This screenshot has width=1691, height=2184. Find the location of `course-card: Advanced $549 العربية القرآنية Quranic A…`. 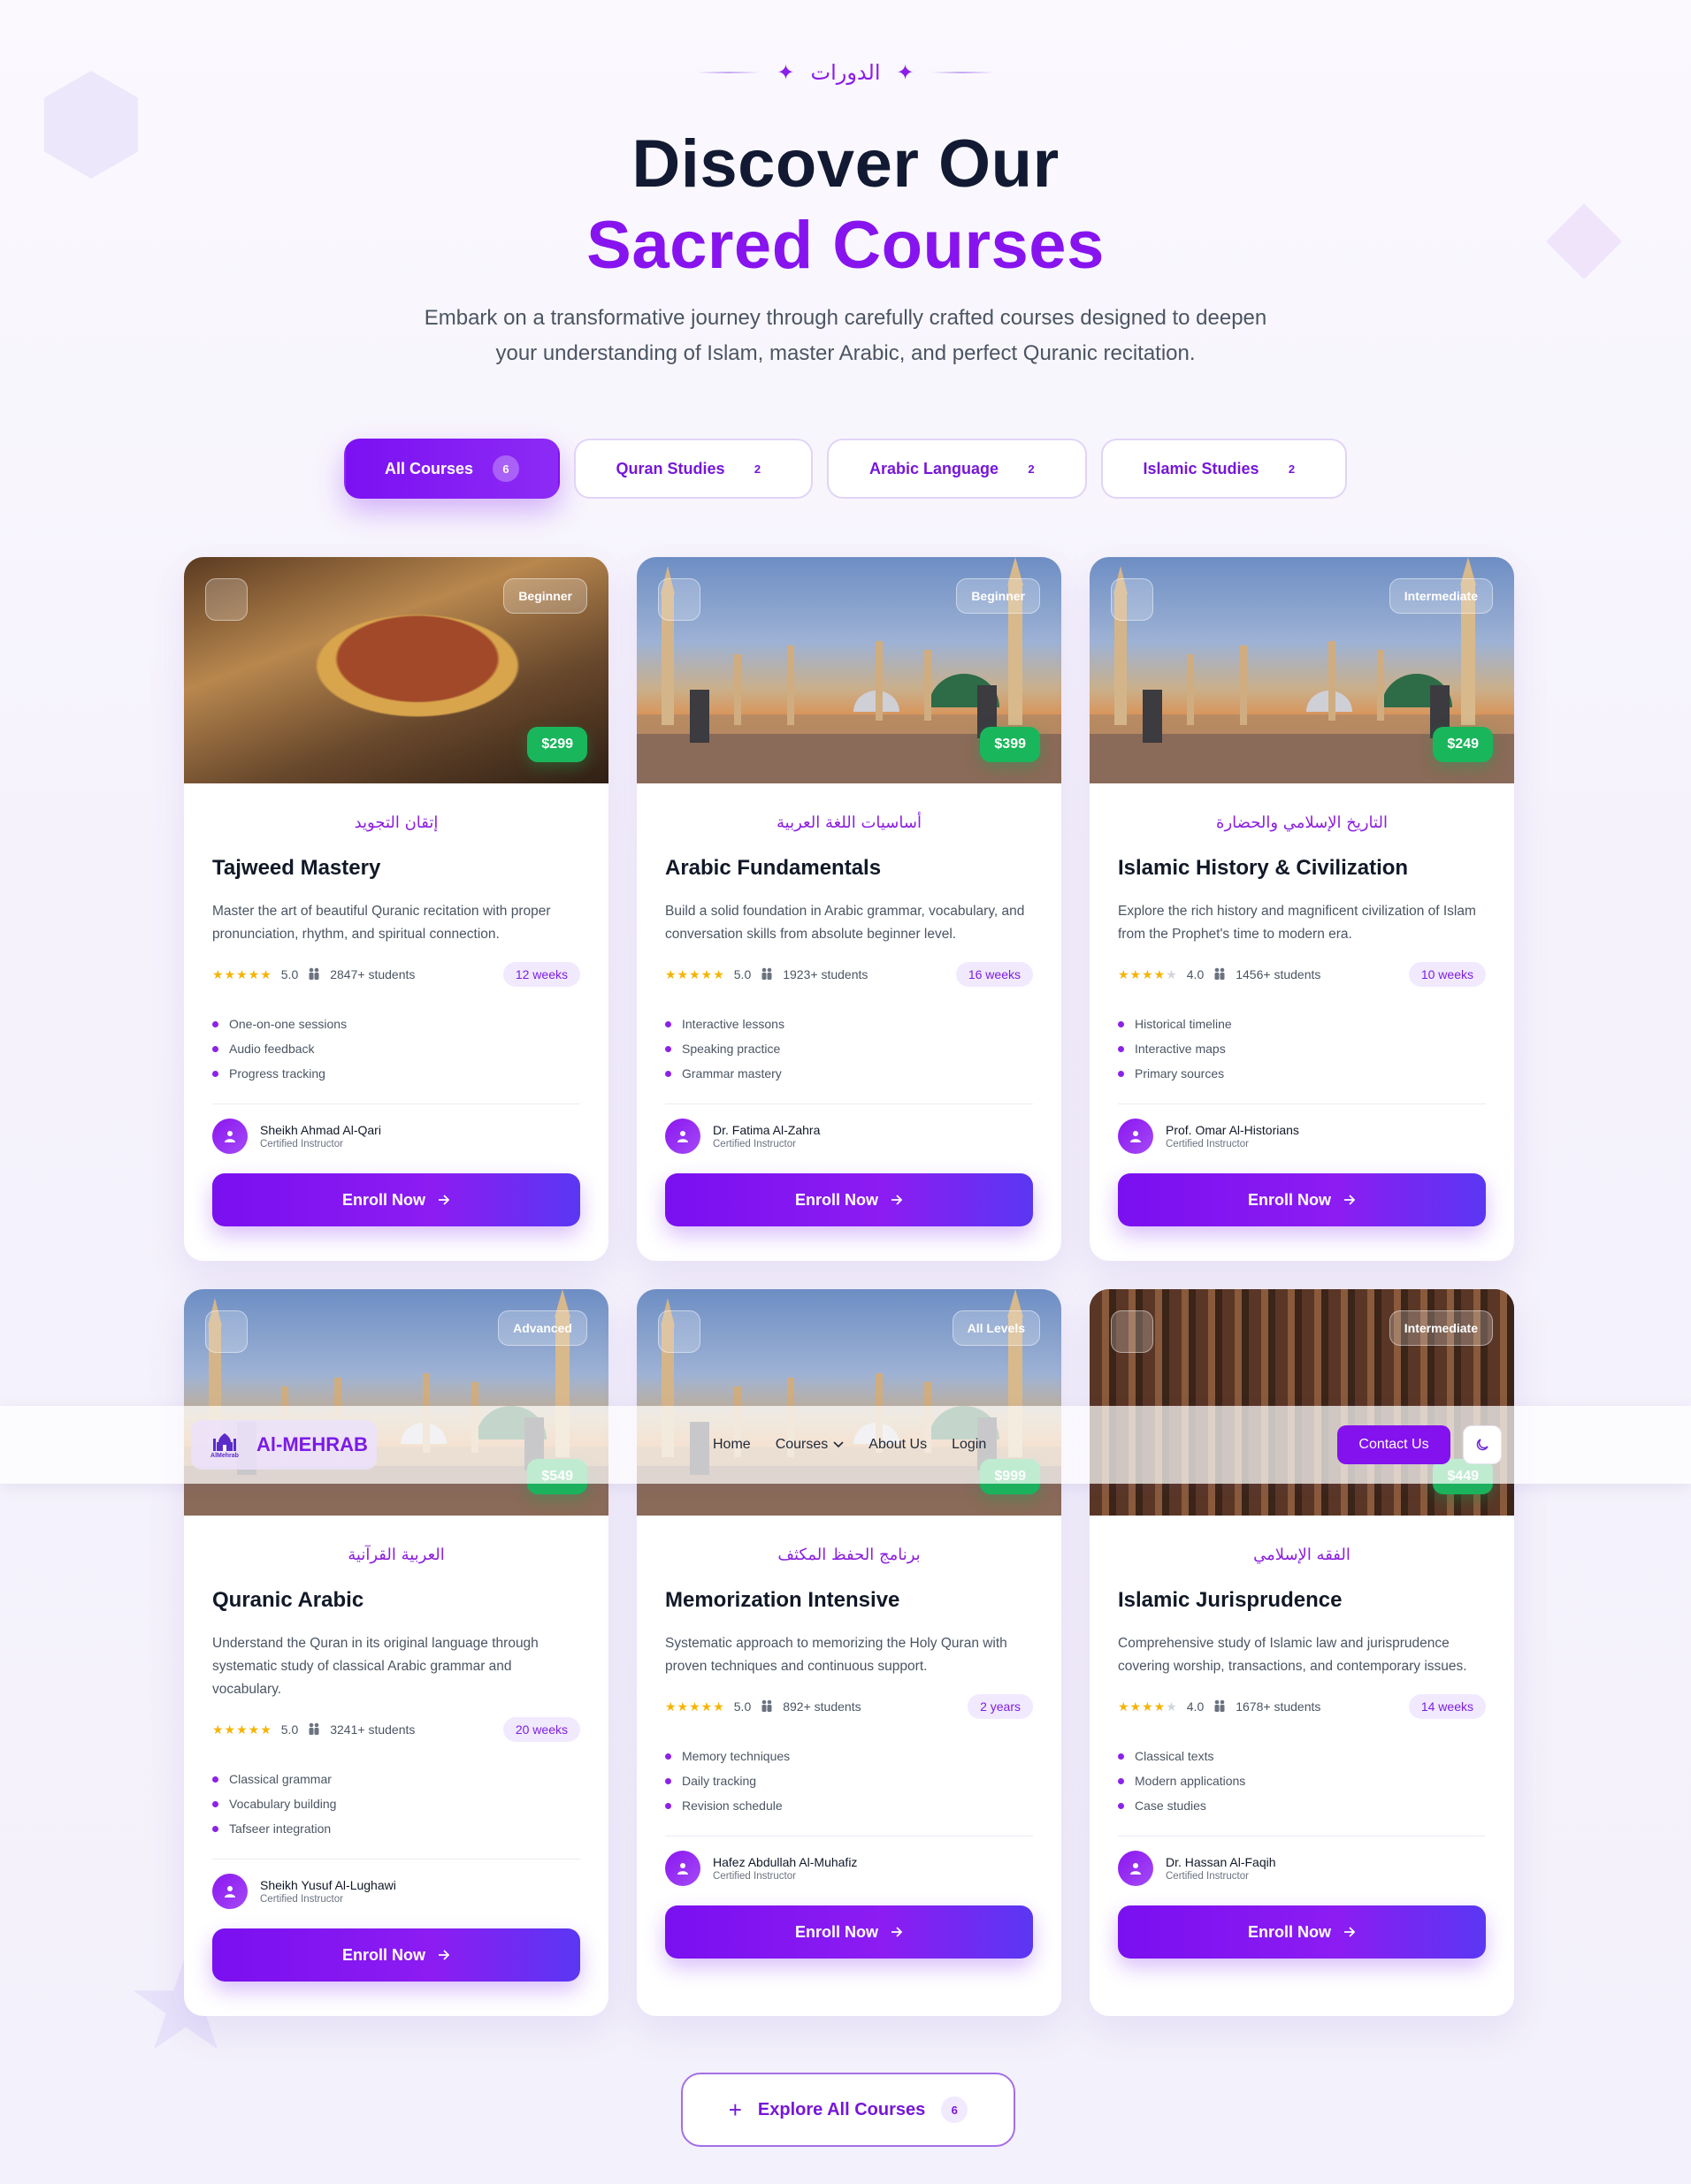

course-card: Advanced $549 العربية القرآنية Quranic A… is located at coordinates (396, 1652).